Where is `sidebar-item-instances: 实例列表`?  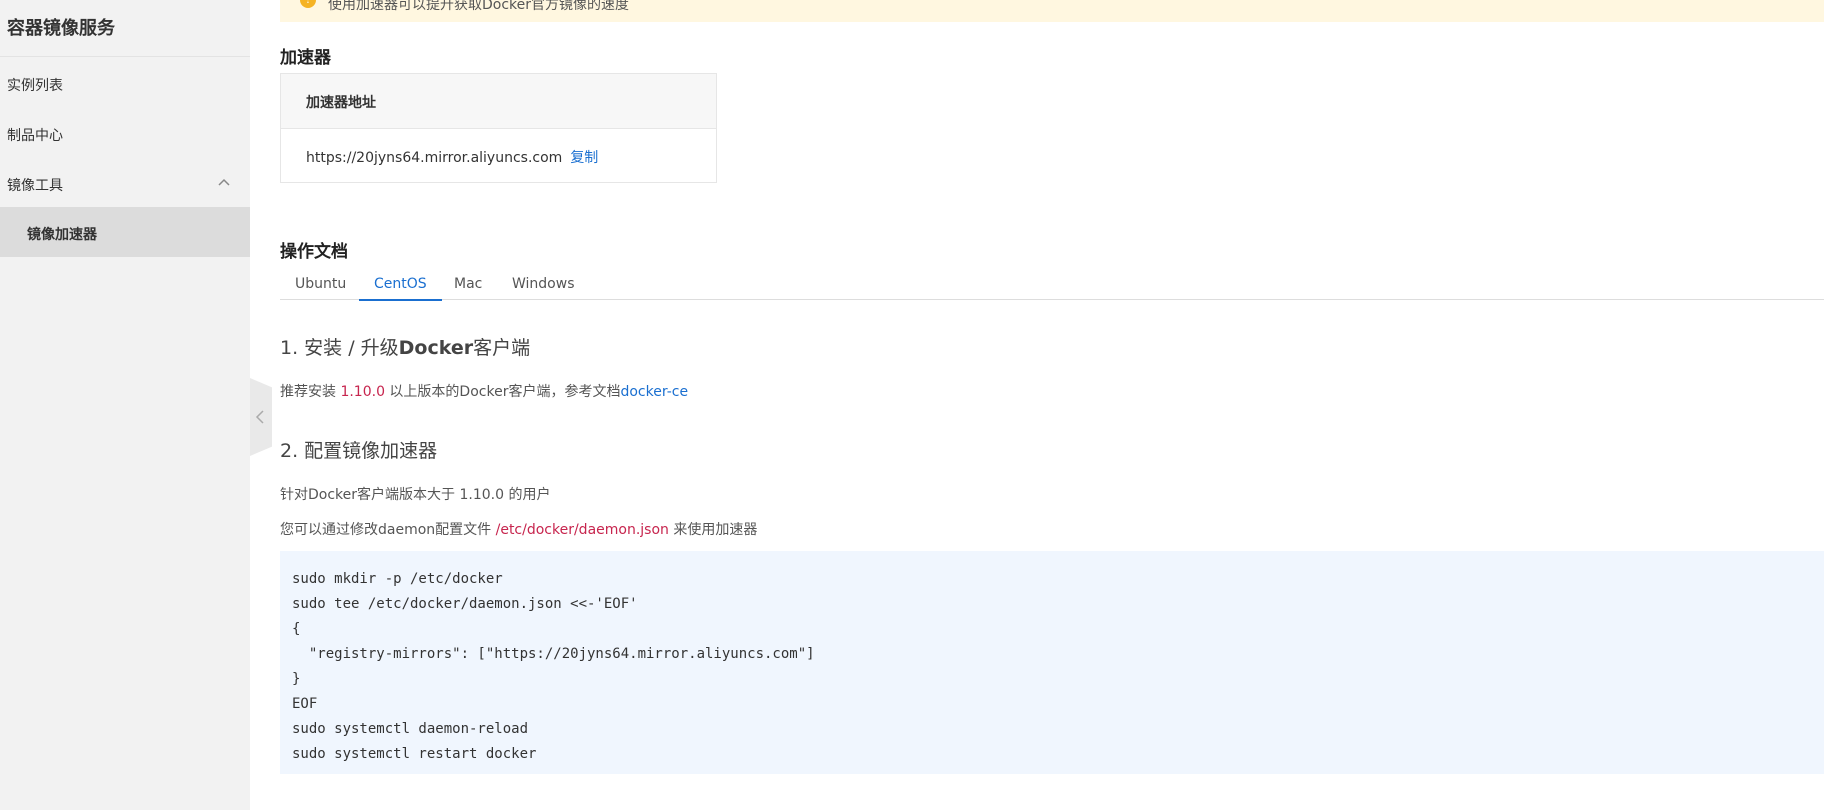 sidebar-item-instances: 实例列表 is located at coordinates (125, 84).